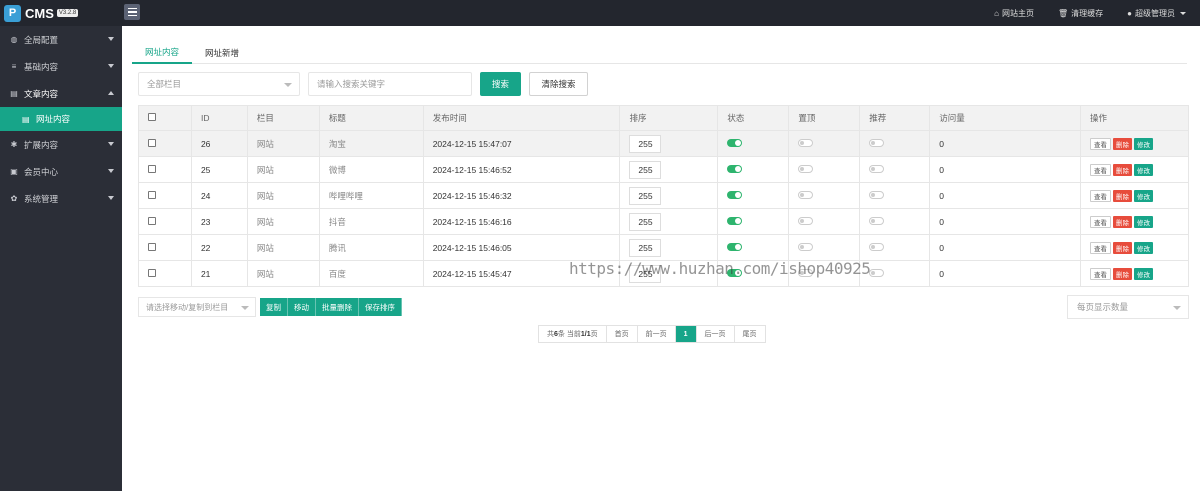 This screenshot has width=1200, height=491. I want to click on tab-url-add: 网址新增, so click(222, 53).